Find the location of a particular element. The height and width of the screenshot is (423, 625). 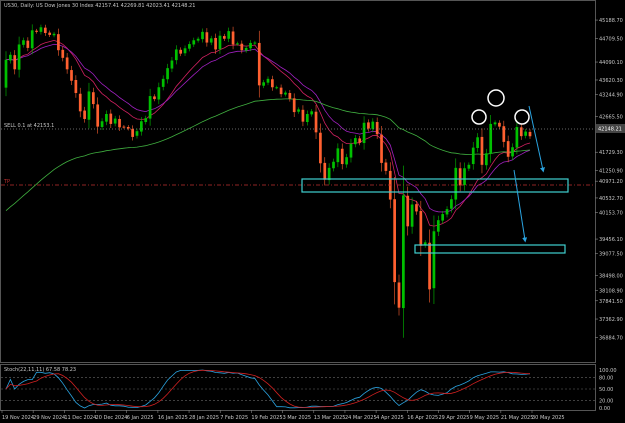

time-tick-label: 29 Apr 2025 is located at coordinates (453, 418).